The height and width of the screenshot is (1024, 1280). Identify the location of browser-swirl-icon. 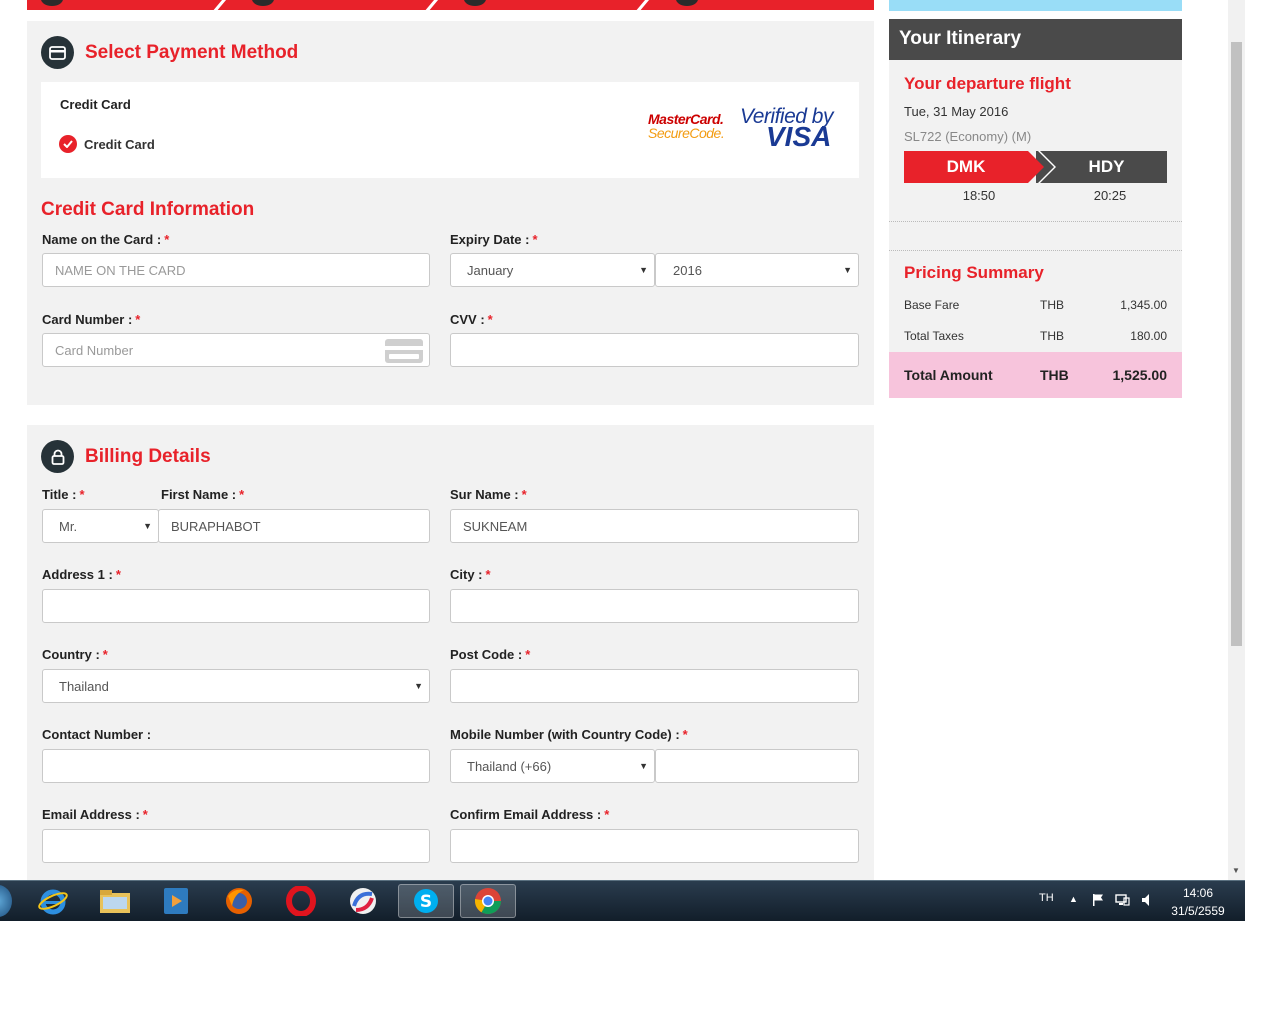
(363, 901).